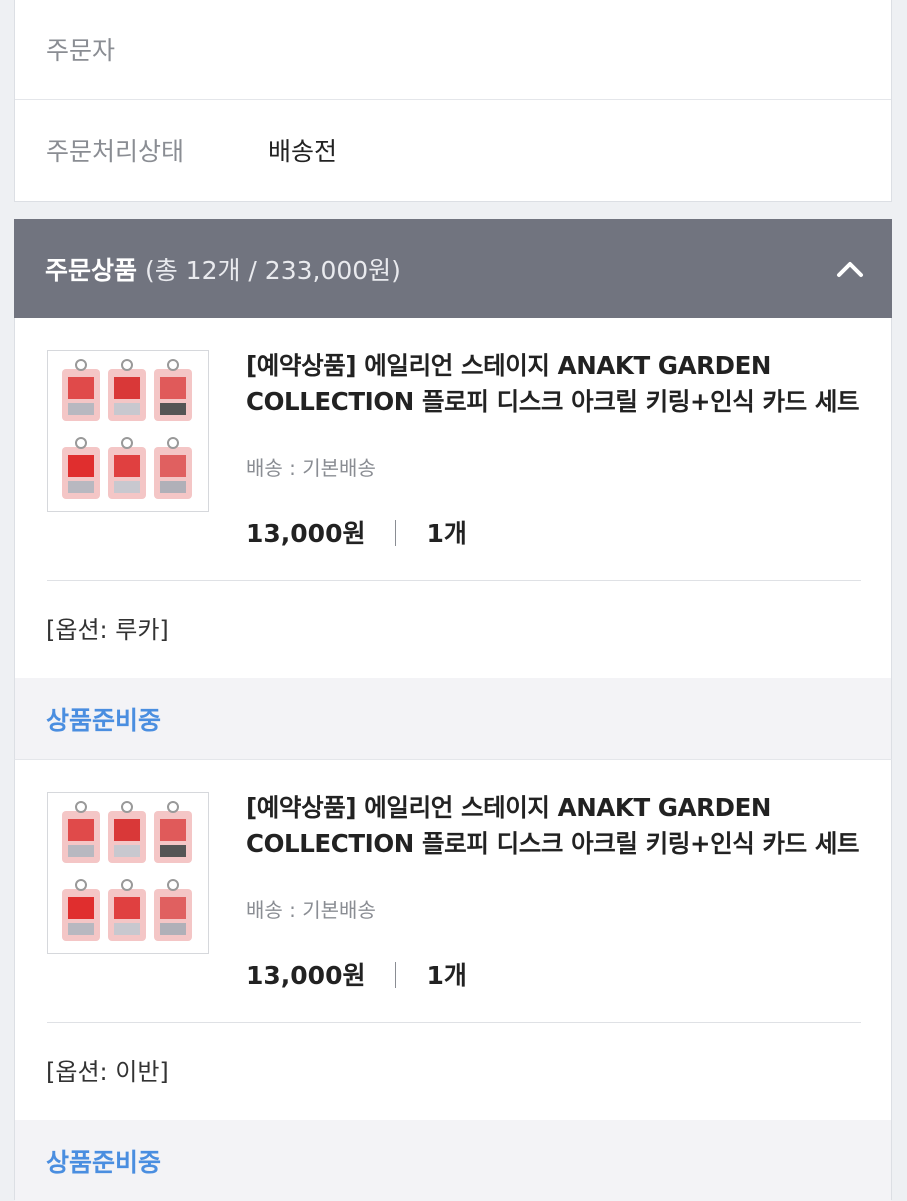  I want to click on order-status-label: 주문처리상태, so click(115, 151).